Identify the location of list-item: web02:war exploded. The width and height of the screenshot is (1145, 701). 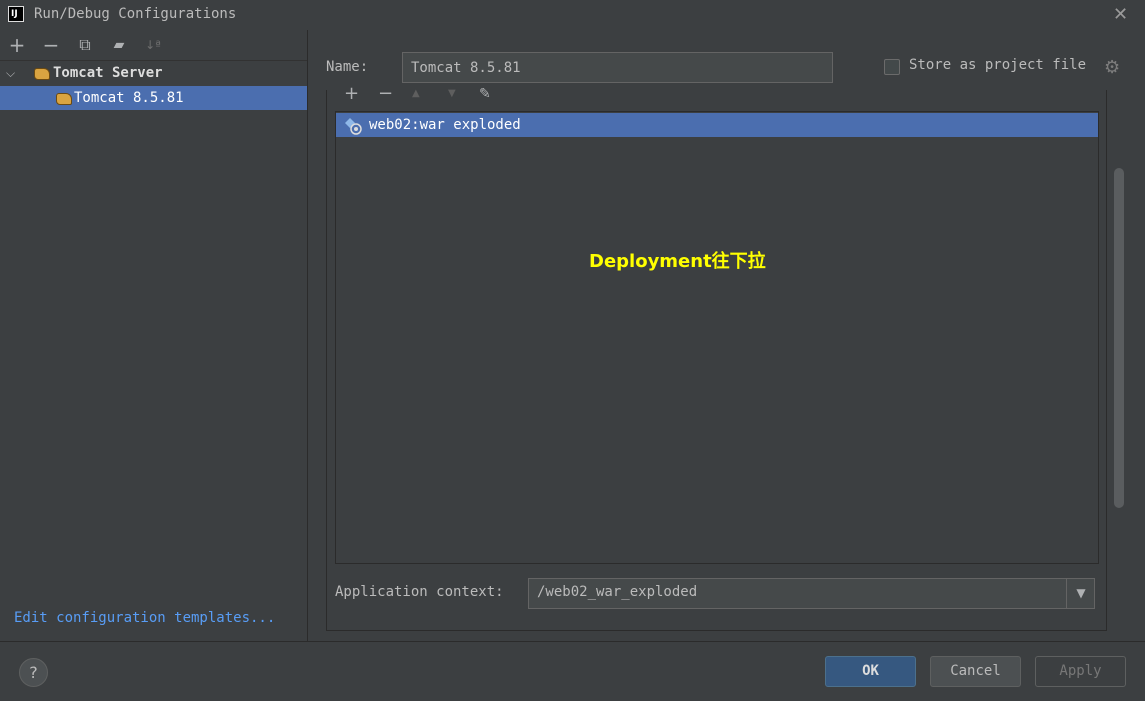
(717, 125).